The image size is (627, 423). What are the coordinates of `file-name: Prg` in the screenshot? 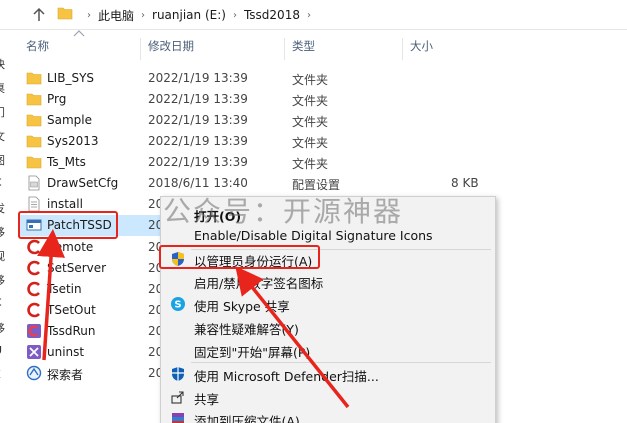 It's located at (57, 99).